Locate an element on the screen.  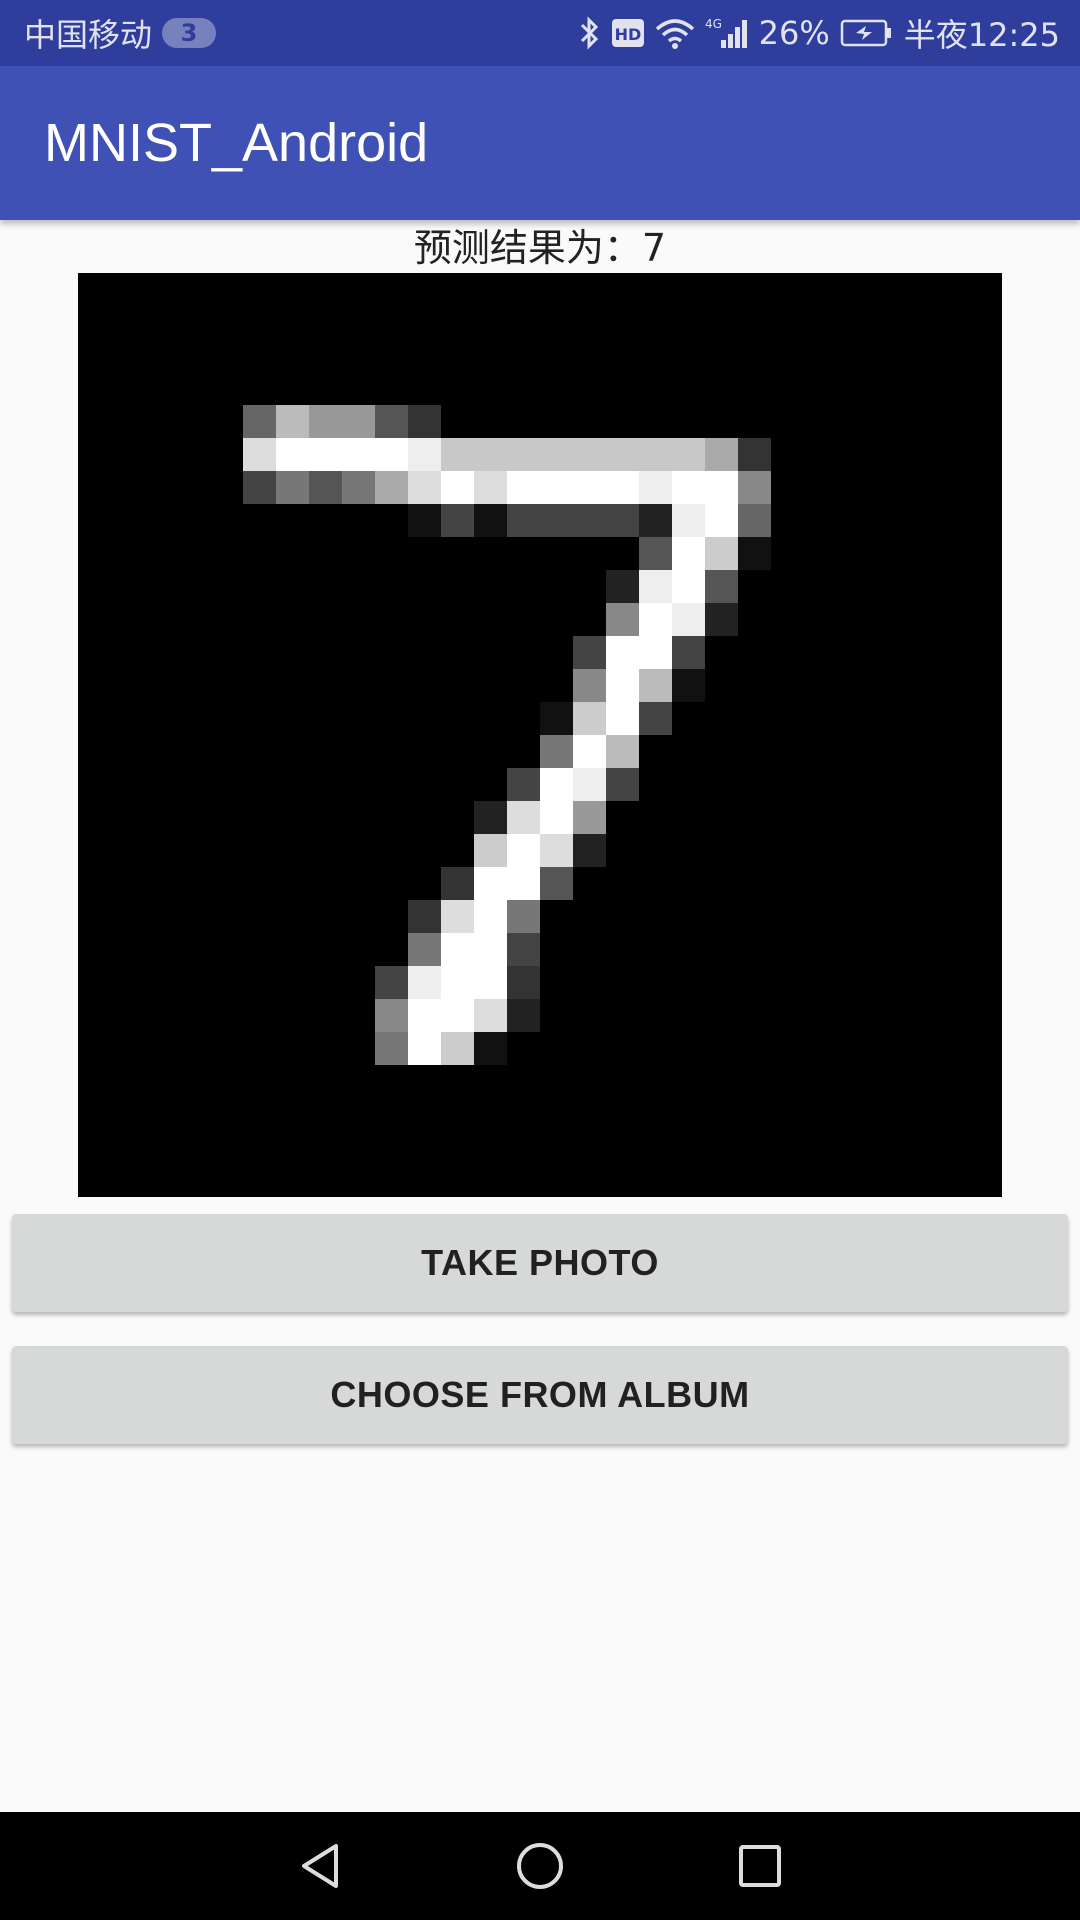
clock: 半夜12:25 is located at coordinates (981, 35).